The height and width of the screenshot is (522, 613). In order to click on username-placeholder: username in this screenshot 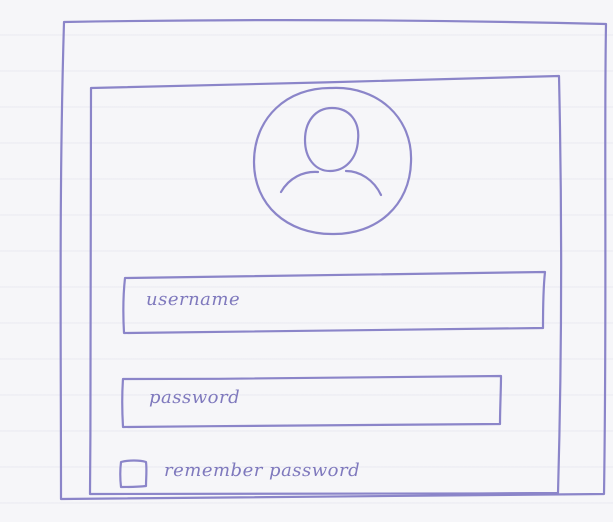, I will do `click(193, 299)`.